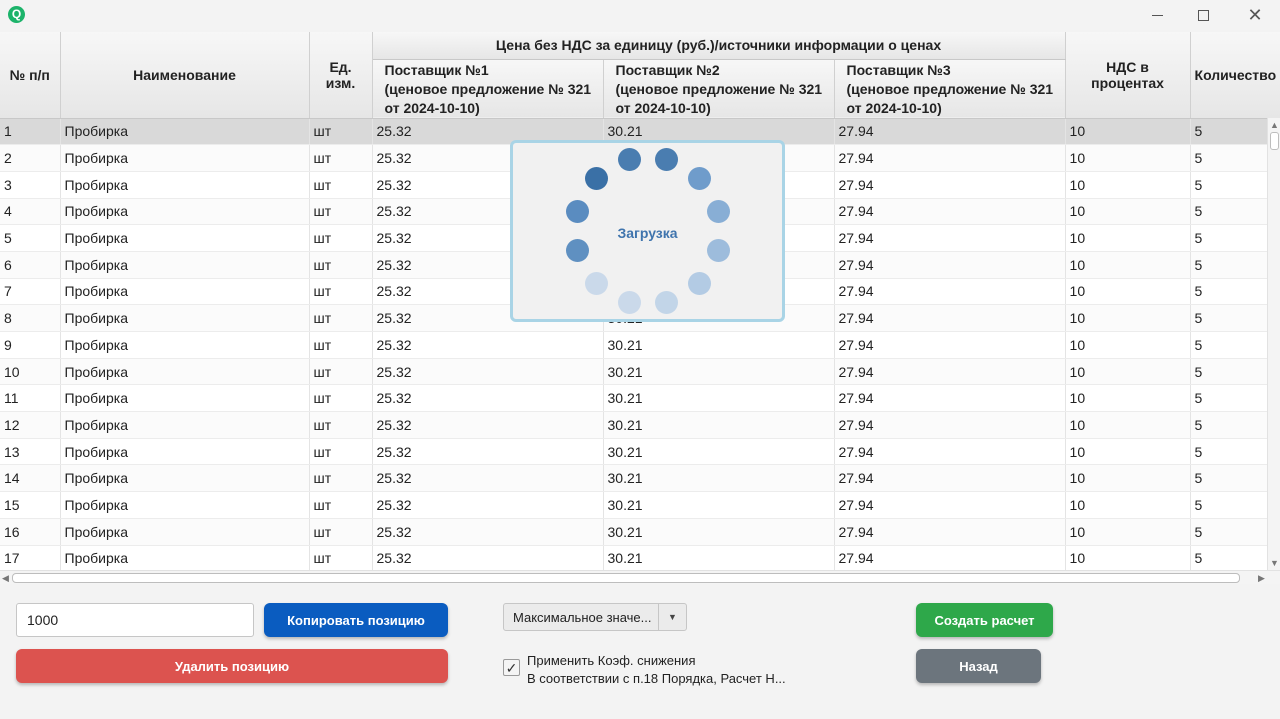 The width and height of the screenshot is (1280, 719). What do you see at coordinates (1274, 125) in the screenshot?
I see `scroll-up-icon: ▲` at bounding box center [1274, 125].